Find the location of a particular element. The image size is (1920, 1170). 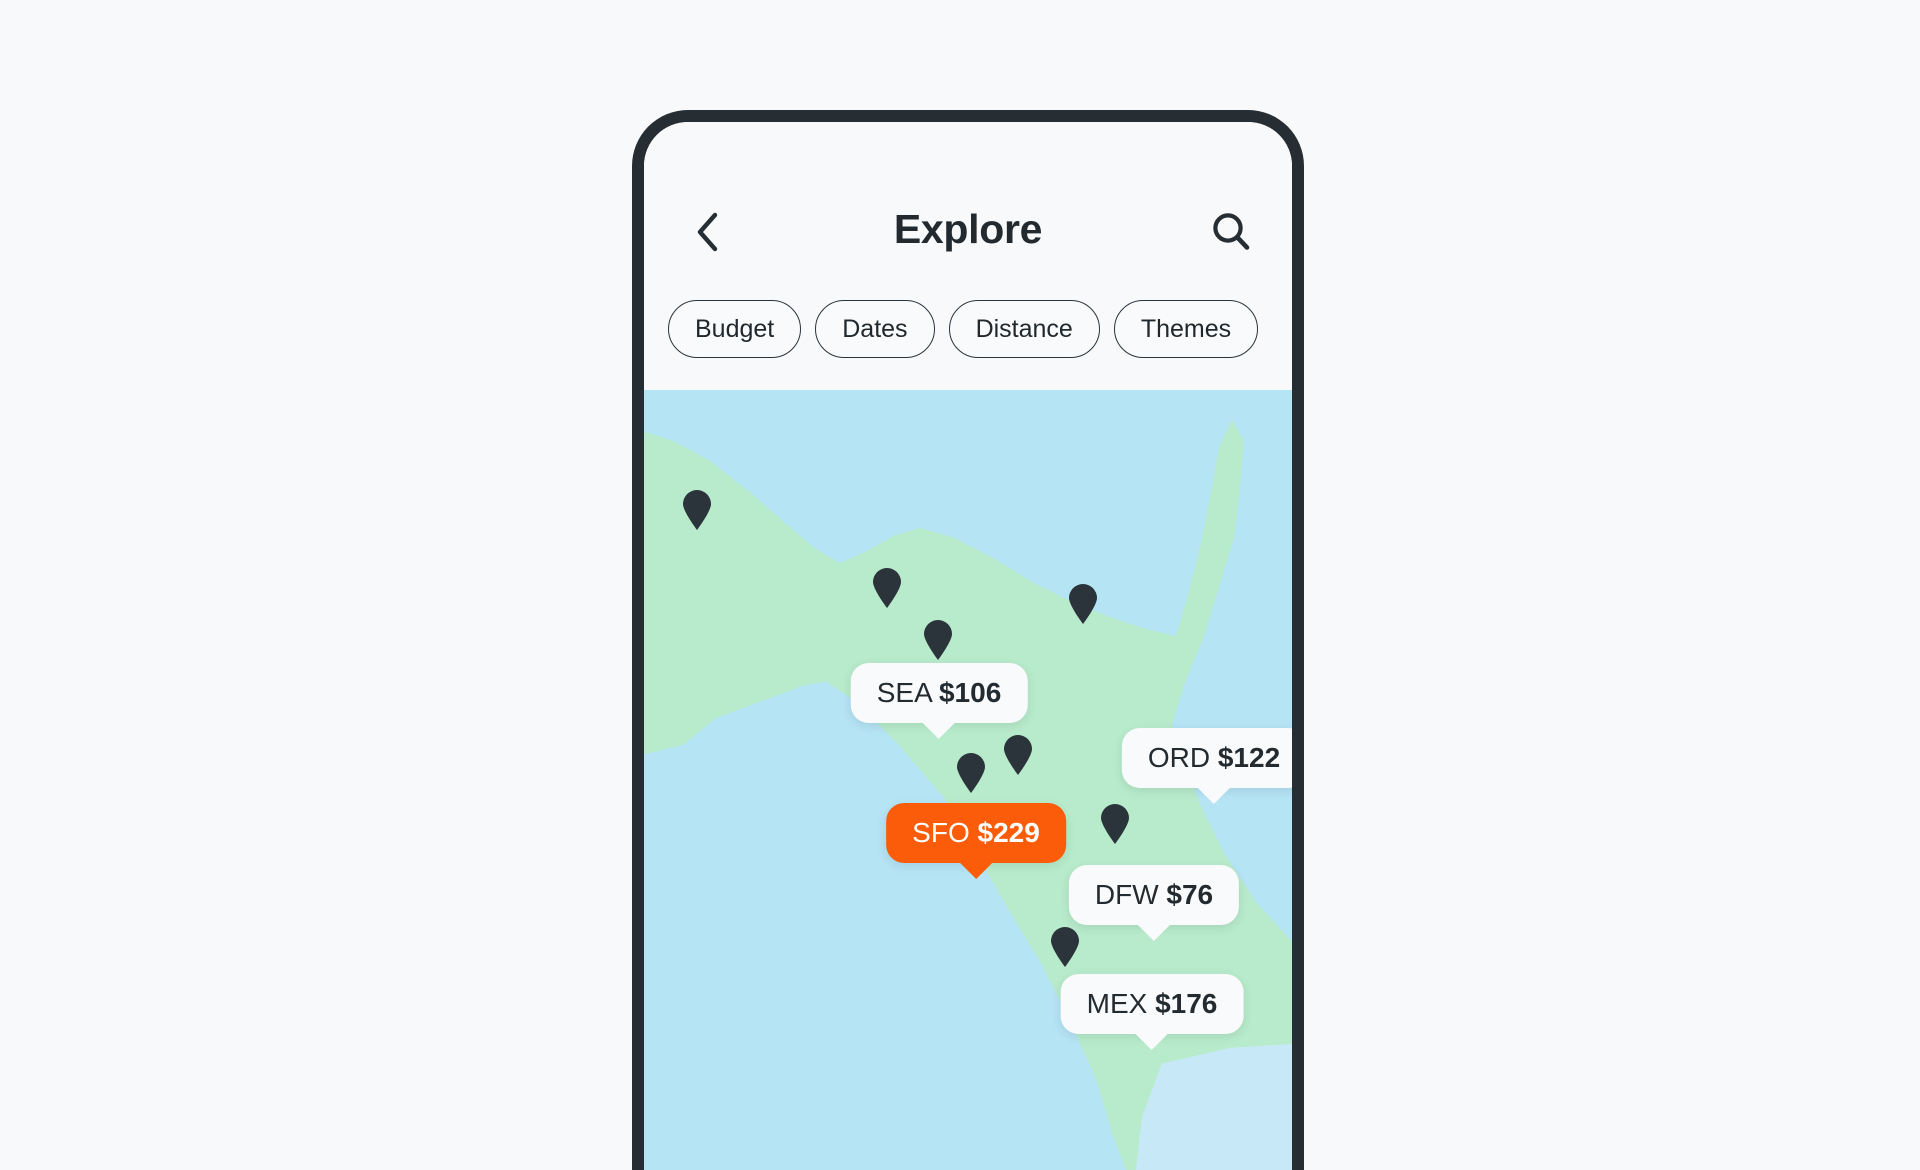

airport-code: SEA is located at coordinates (907, 692).